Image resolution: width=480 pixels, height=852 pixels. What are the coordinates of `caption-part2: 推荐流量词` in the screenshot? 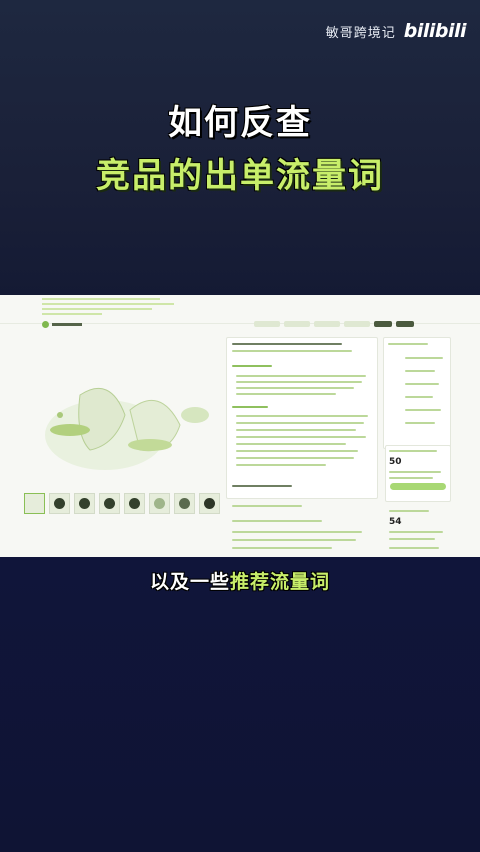 It's located at (280, 582).